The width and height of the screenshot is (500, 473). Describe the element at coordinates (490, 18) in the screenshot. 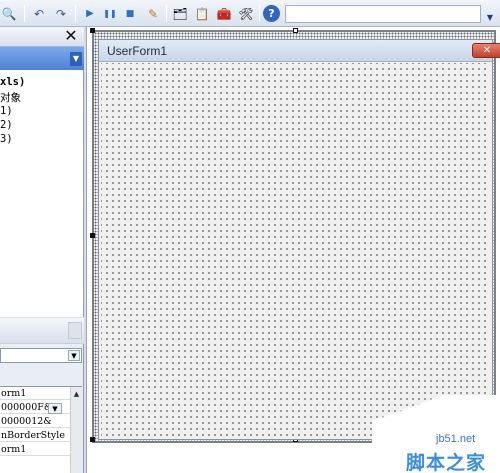

I see `toolbar-options-icon: ▼` at that location.